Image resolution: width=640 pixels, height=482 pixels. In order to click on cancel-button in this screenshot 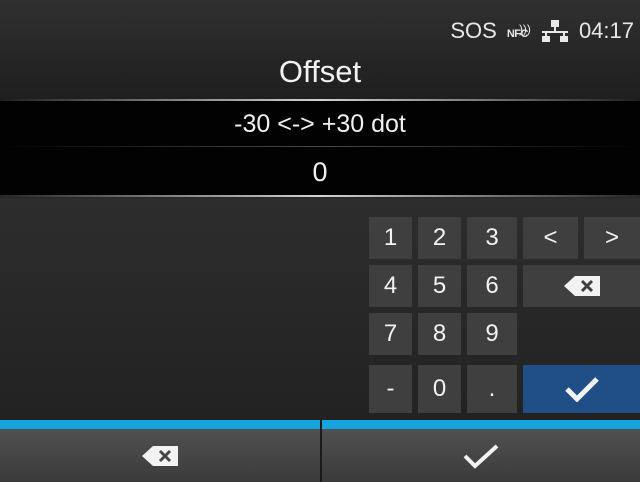, I will do `click(160, 451)`.